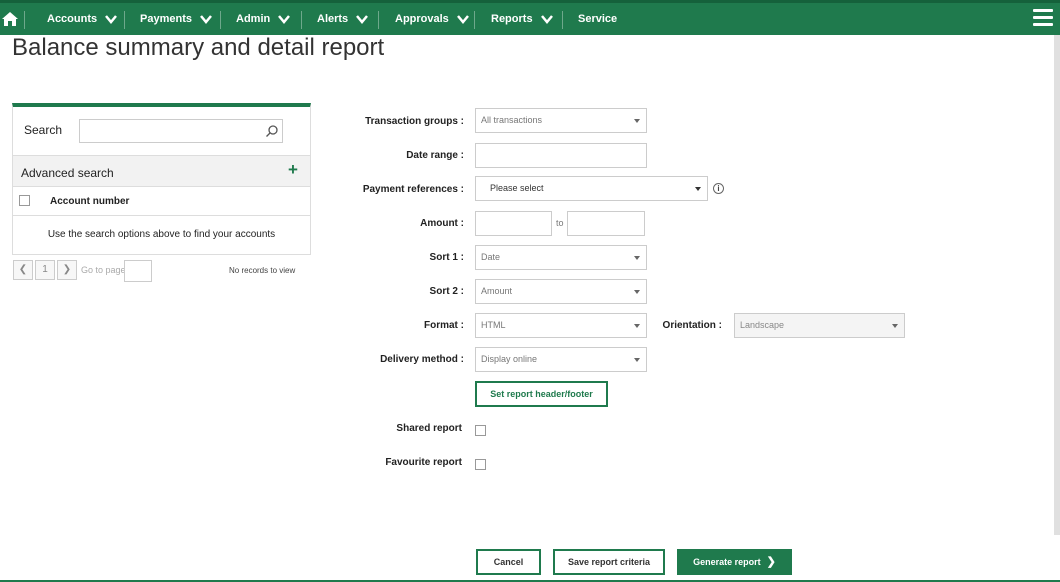 This screenshot has height=582, width=1060. What do you see at coordinates (762, 325) in the screenshot?
I see `orientation-value: Landscape` at bounding box center [762, 325].